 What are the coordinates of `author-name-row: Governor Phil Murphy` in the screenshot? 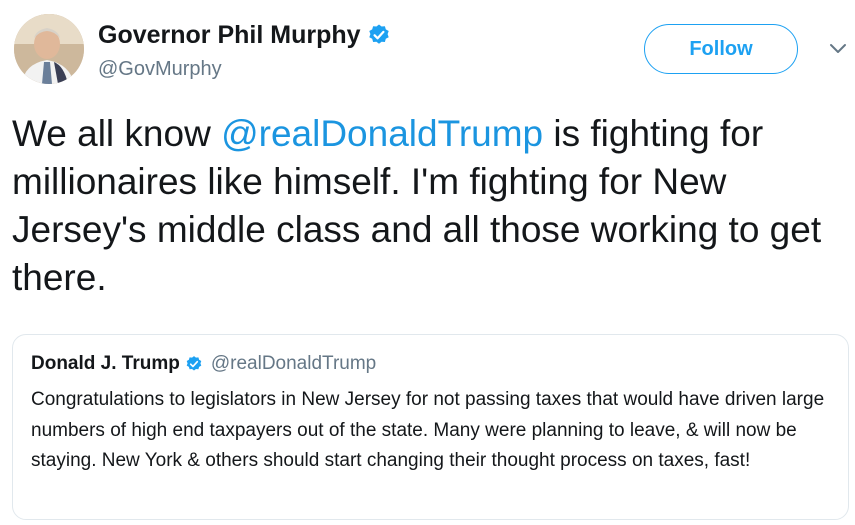 It's located at (244, 35).